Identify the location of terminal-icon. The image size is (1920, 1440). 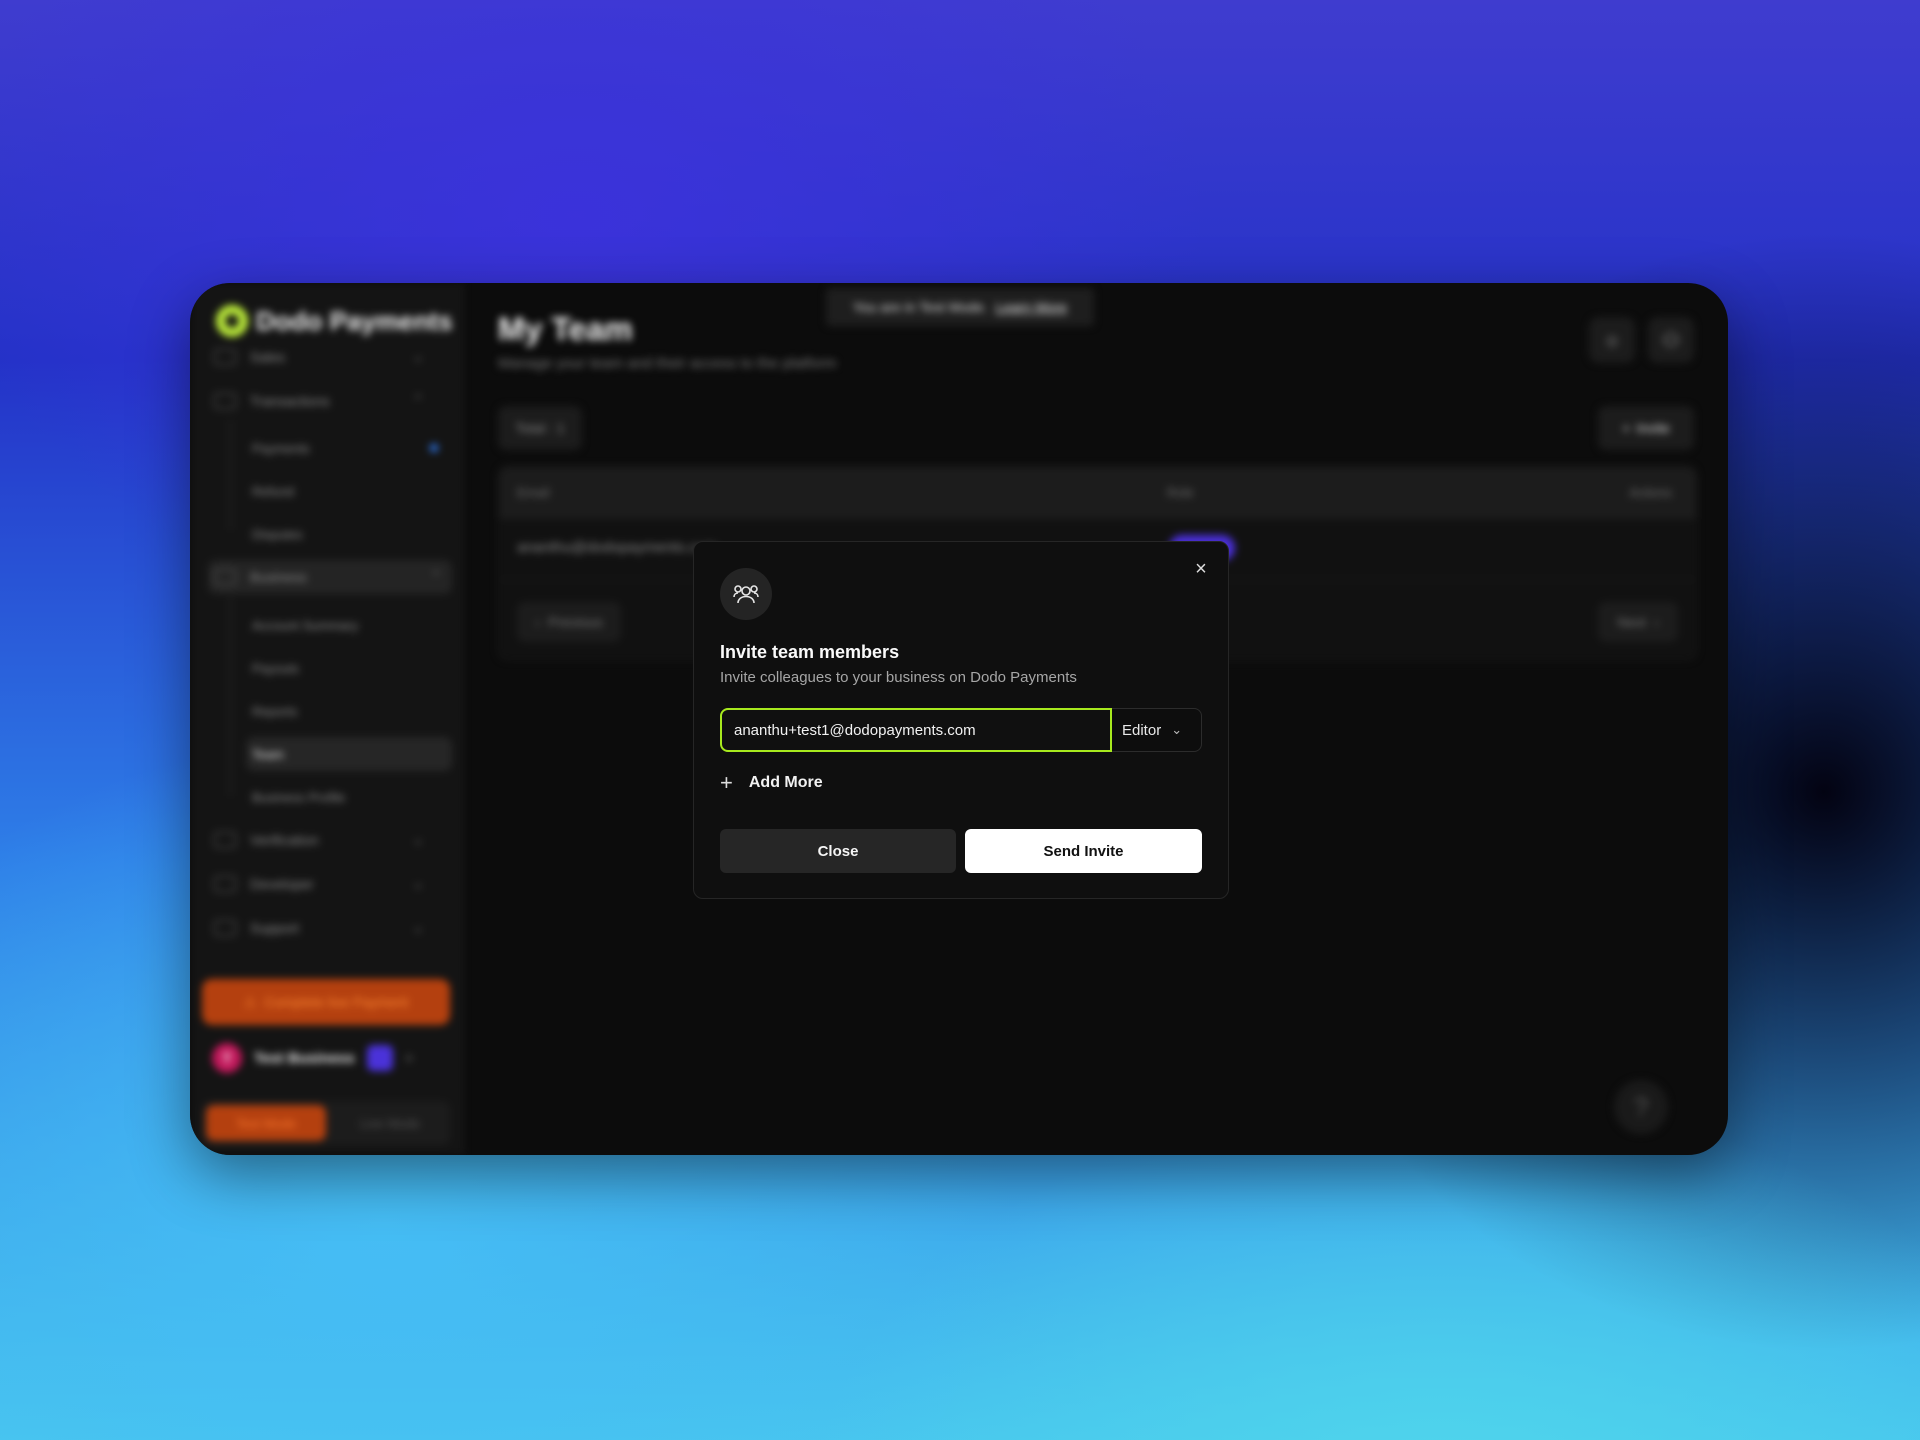
(225, 884).